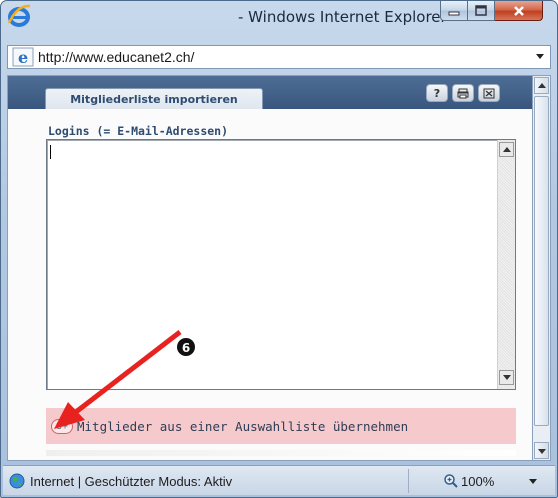 This screenshot has height=498, width=558. I want to click on tab-mitgliederliste-importieren: Mitgliederliste importieren, so click(154, 98).